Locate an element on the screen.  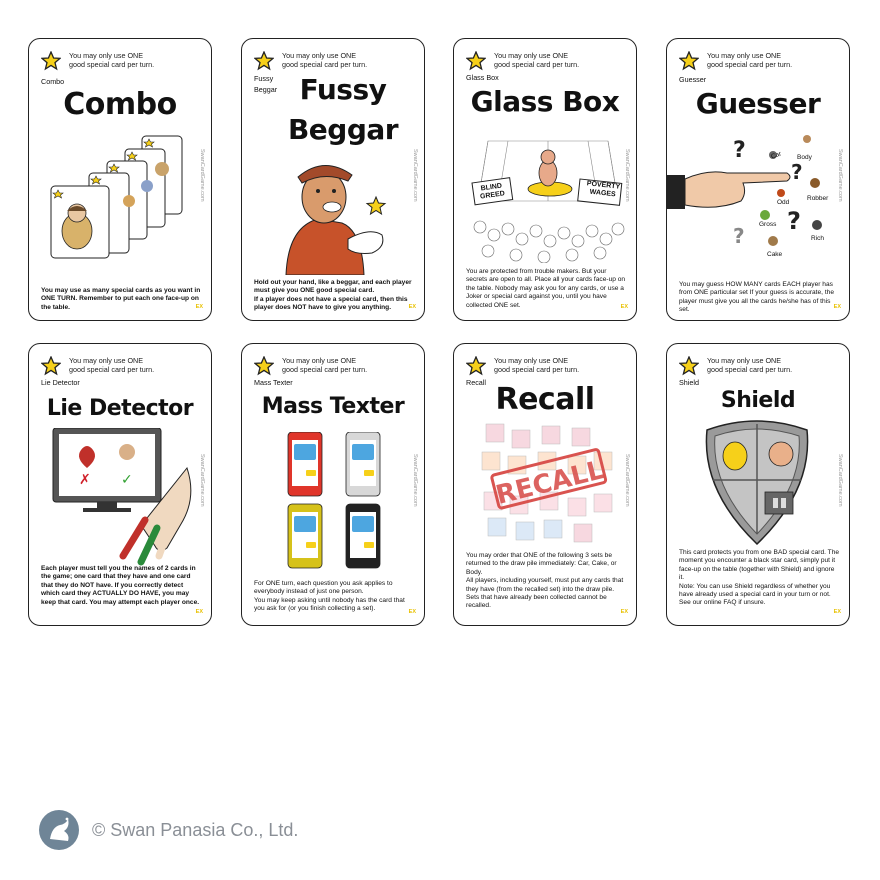
word-odd: Odd is located at coordinates (783, 202).